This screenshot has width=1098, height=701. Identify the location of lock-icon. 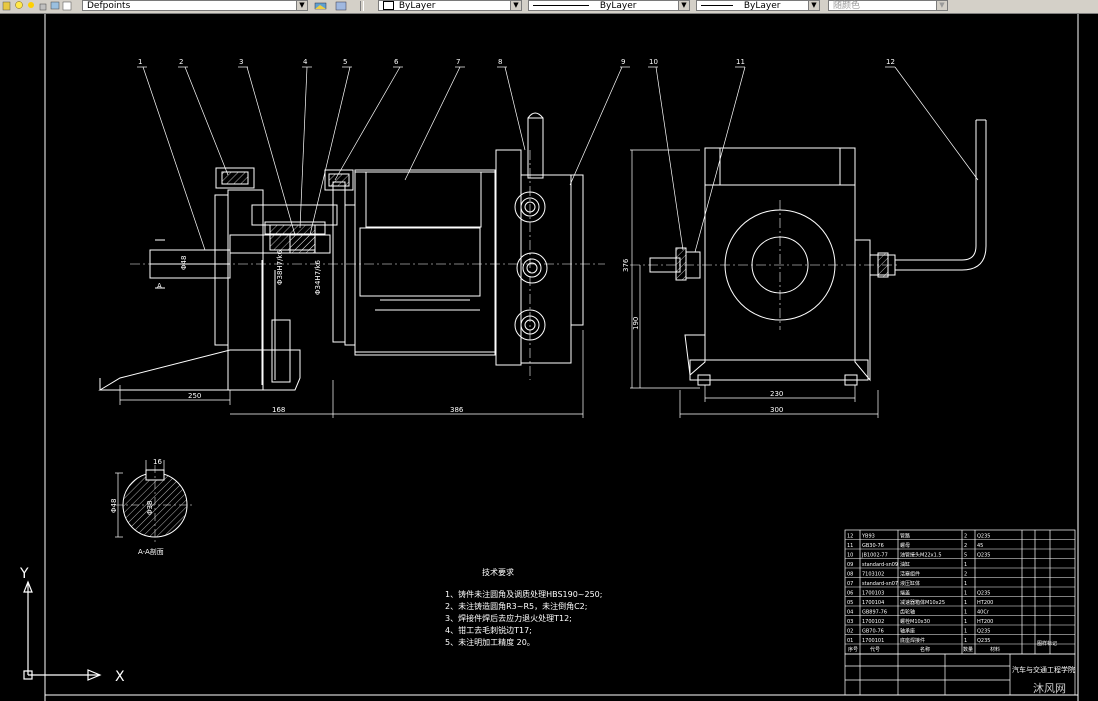
(43, 6).